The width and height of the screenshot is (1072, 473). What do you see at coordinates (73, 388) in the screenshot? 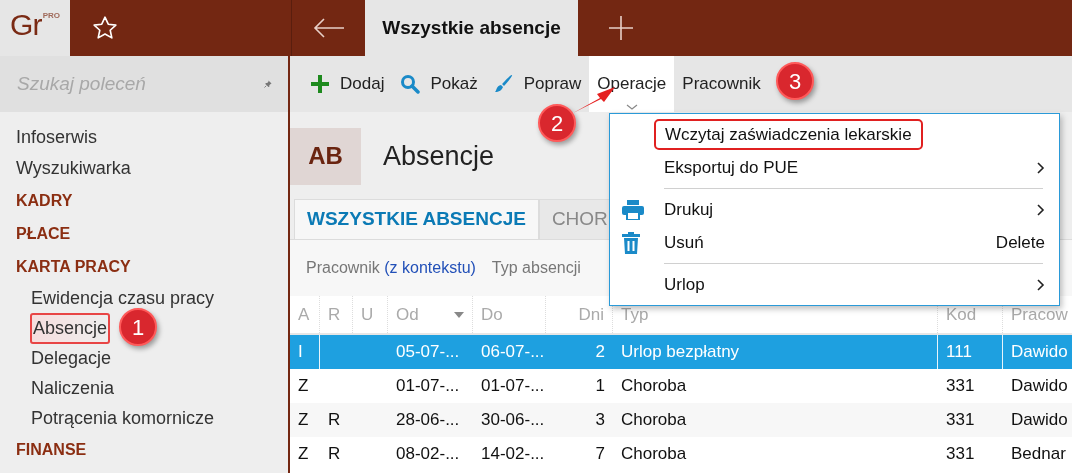
I see `sidebar-item: Naliczenia` at bounding box center [73, 388].